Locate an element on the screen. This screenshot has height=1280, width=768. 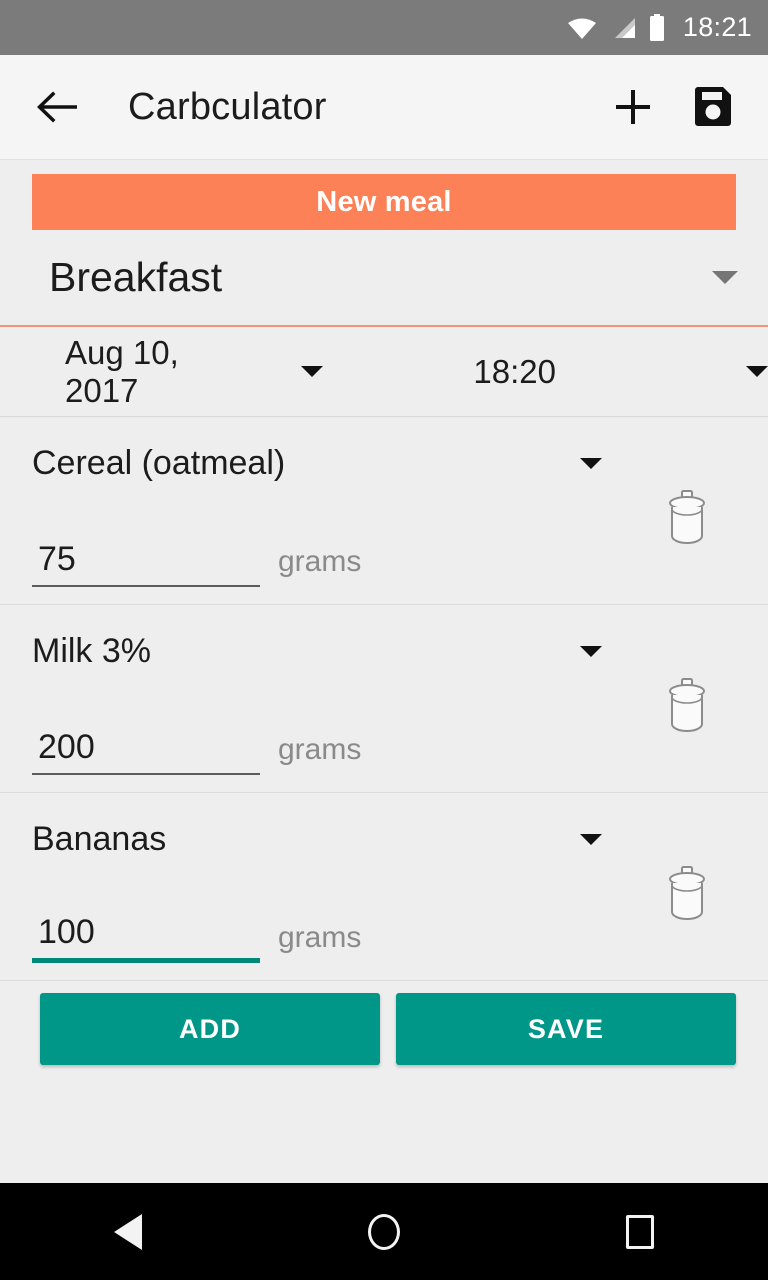
save-meal-button is located at coordinates (713, 107).